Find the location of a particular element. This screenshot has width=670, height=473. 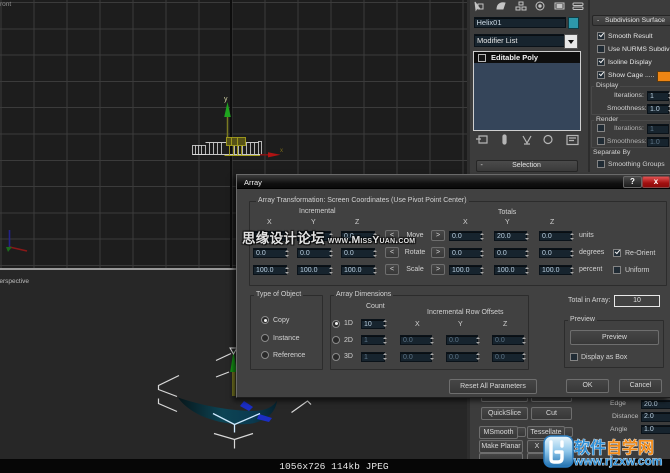

svg-text: www.rjzxw.com is located at coordinates (617, 461).